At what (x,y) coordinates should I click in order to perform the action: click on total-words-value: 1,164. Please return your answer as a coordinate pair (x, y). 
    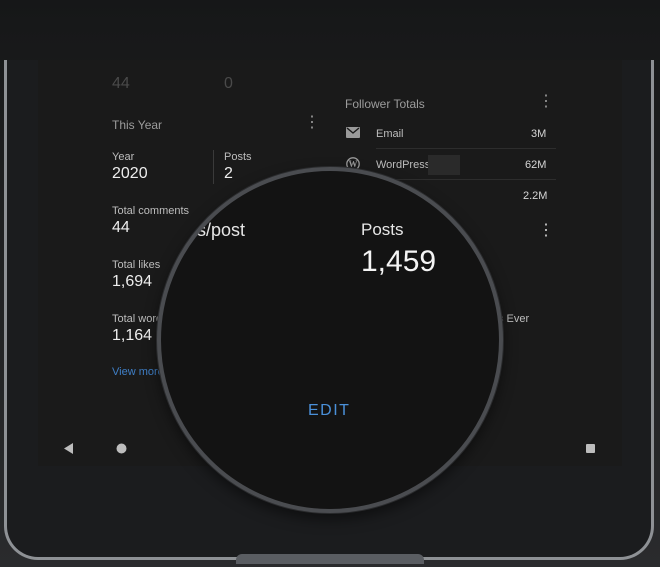
    Looking at the image, I should click on (132, 335).